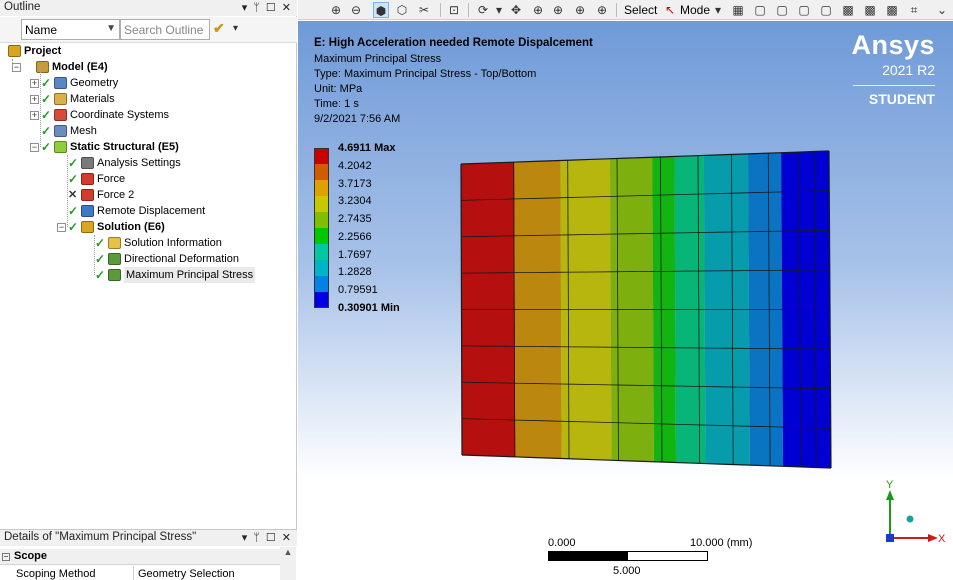 This screenshot has width=953, height=580. I want to click on details-pane-buttons: ▾ ᛘ ☐ ✕, so click(266, 538).